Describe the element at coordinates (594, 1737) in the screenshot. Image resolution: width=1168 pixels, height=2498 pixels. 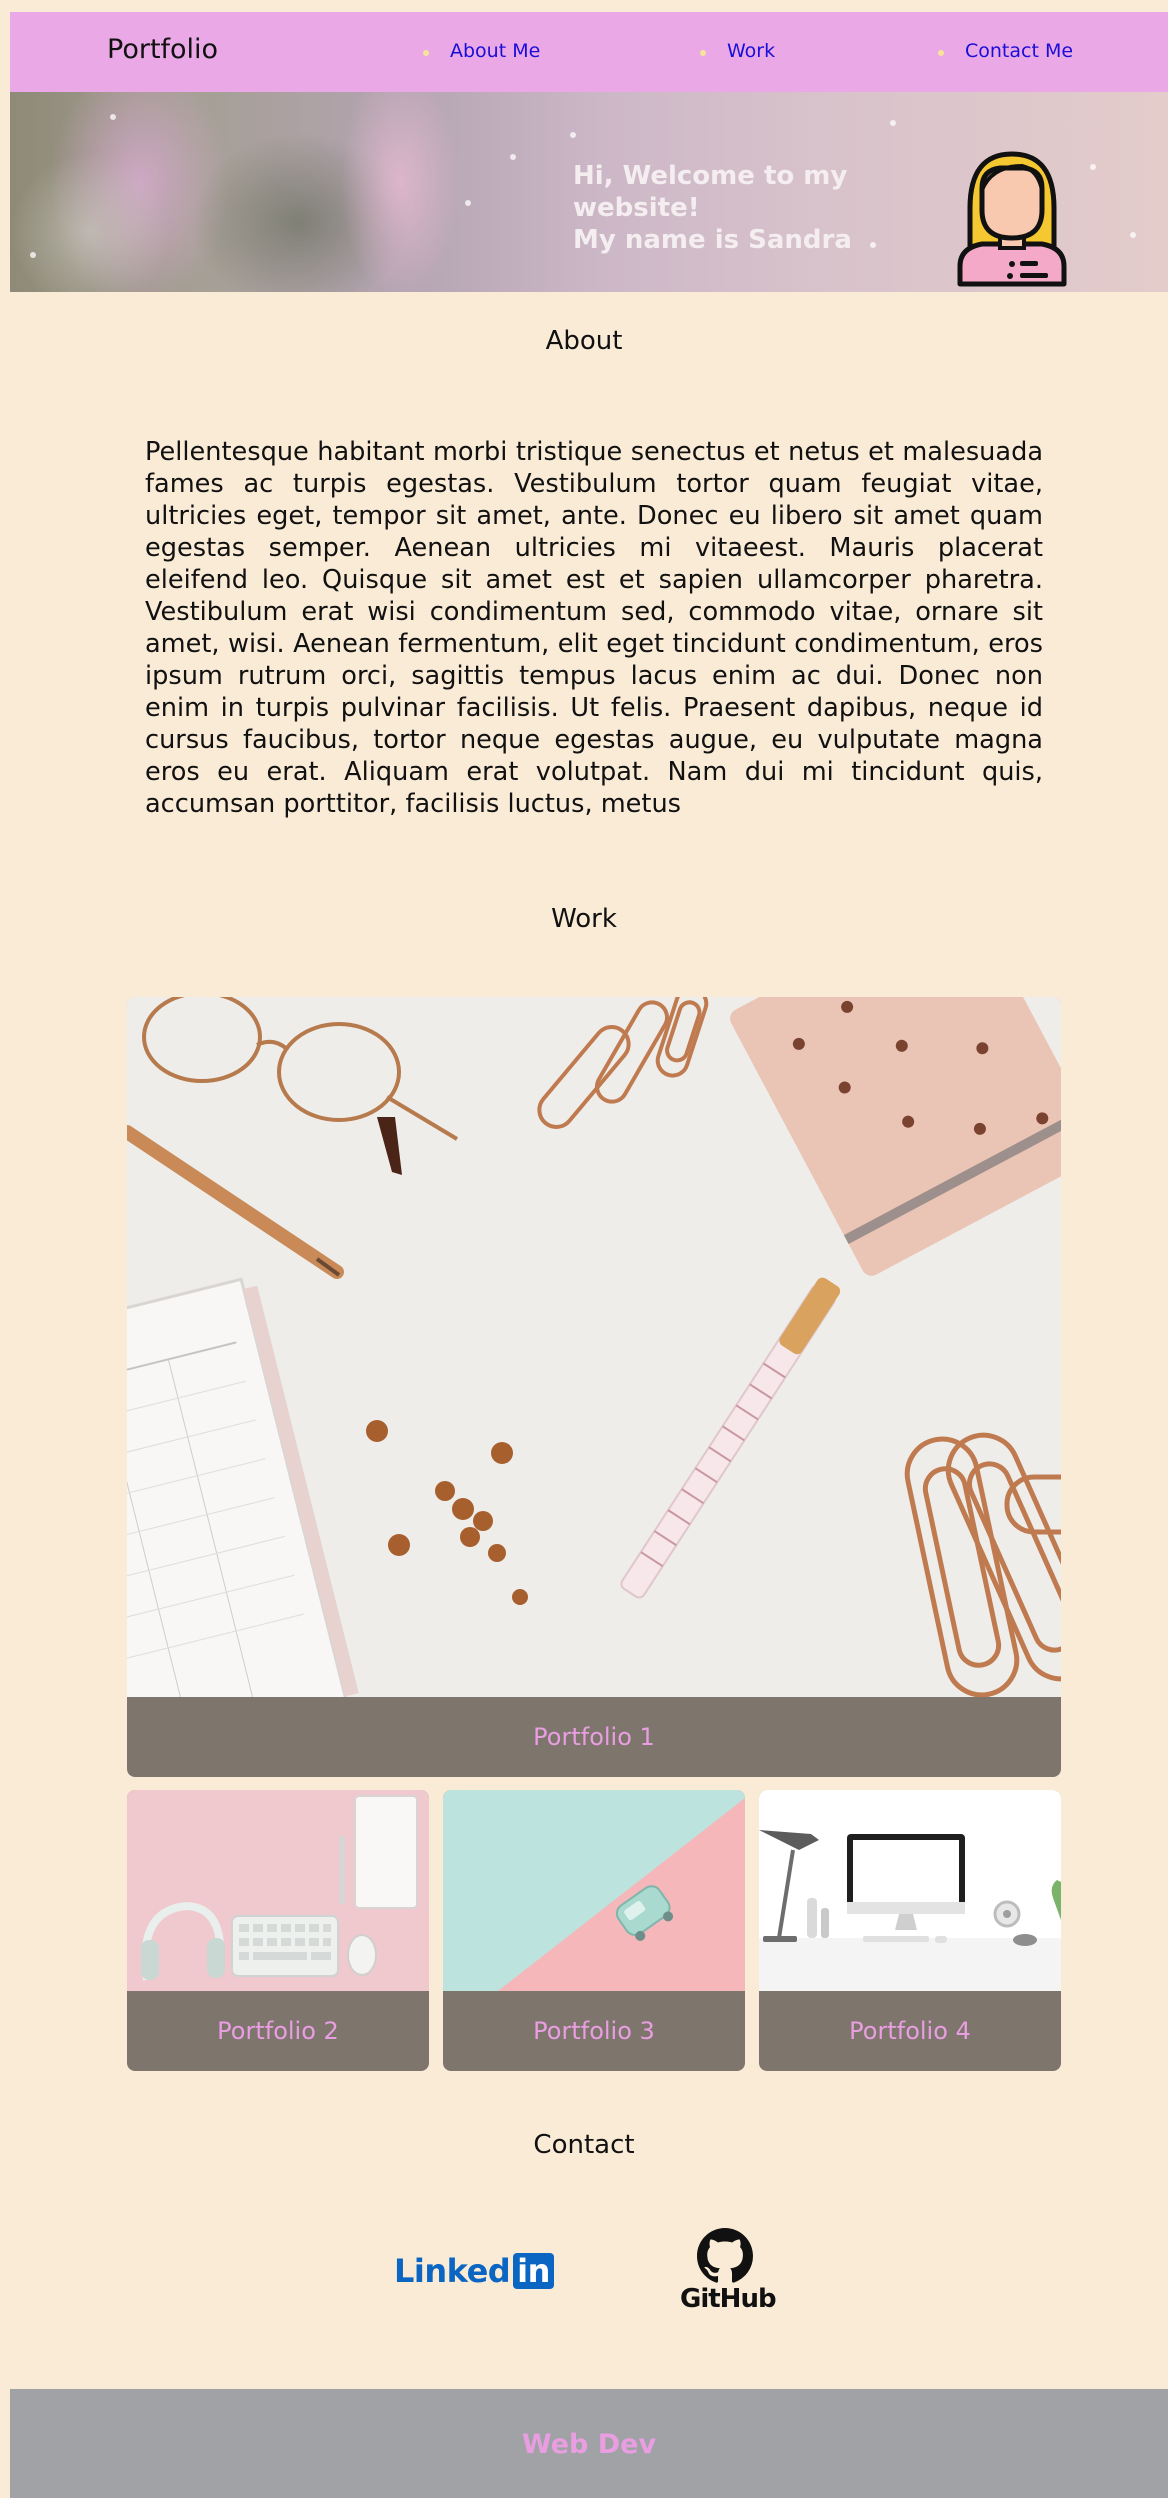
I see `portfolio-1-caption: Portfolio 1` at that location.